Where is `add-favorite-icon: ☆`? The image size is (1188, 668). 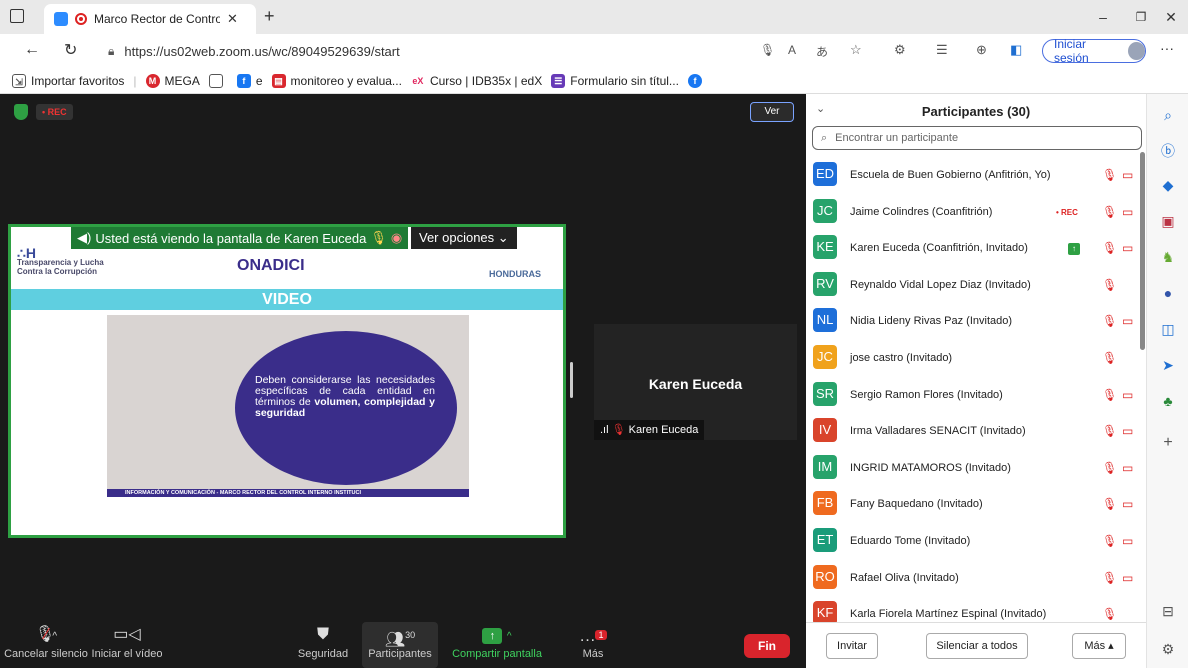
add-favorite-icon: ☆ is located at coordinates (856, 50).